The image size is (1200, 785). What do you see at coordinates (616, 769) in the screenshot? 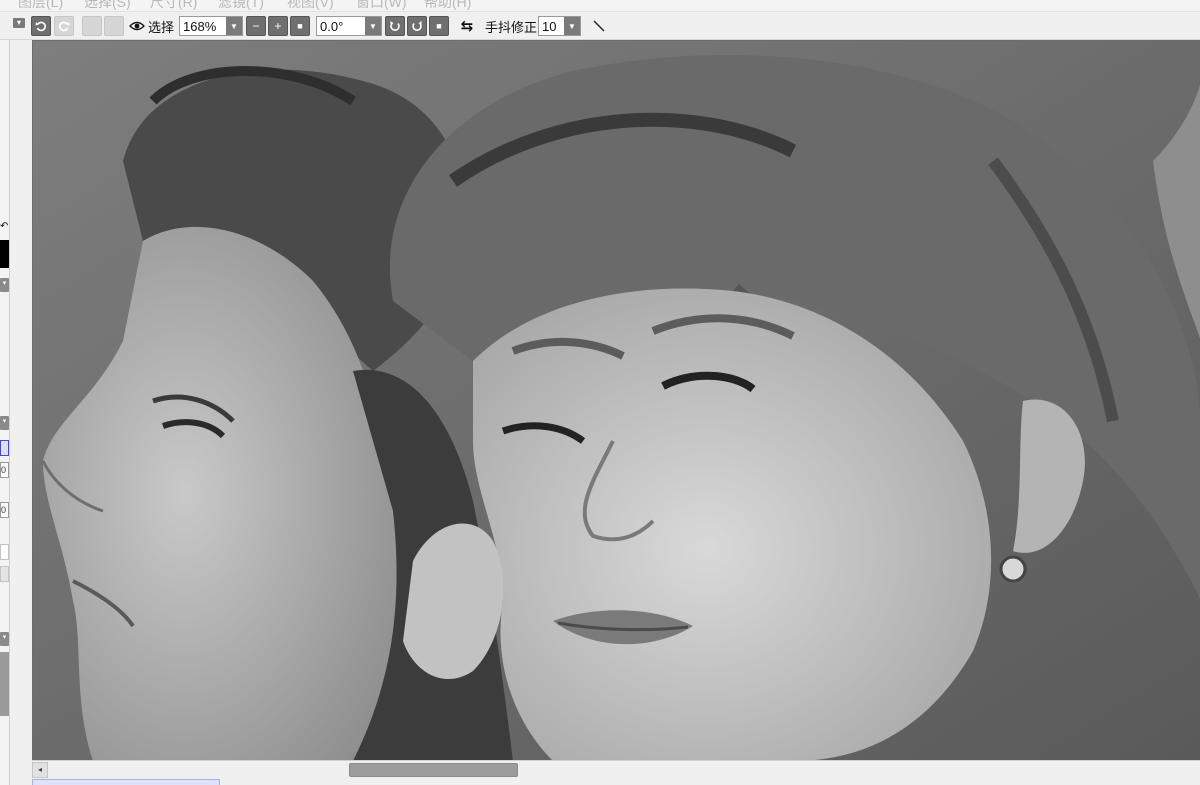
I see `horizontal-scrollbar: ◂` at bounding box center [616, 769].